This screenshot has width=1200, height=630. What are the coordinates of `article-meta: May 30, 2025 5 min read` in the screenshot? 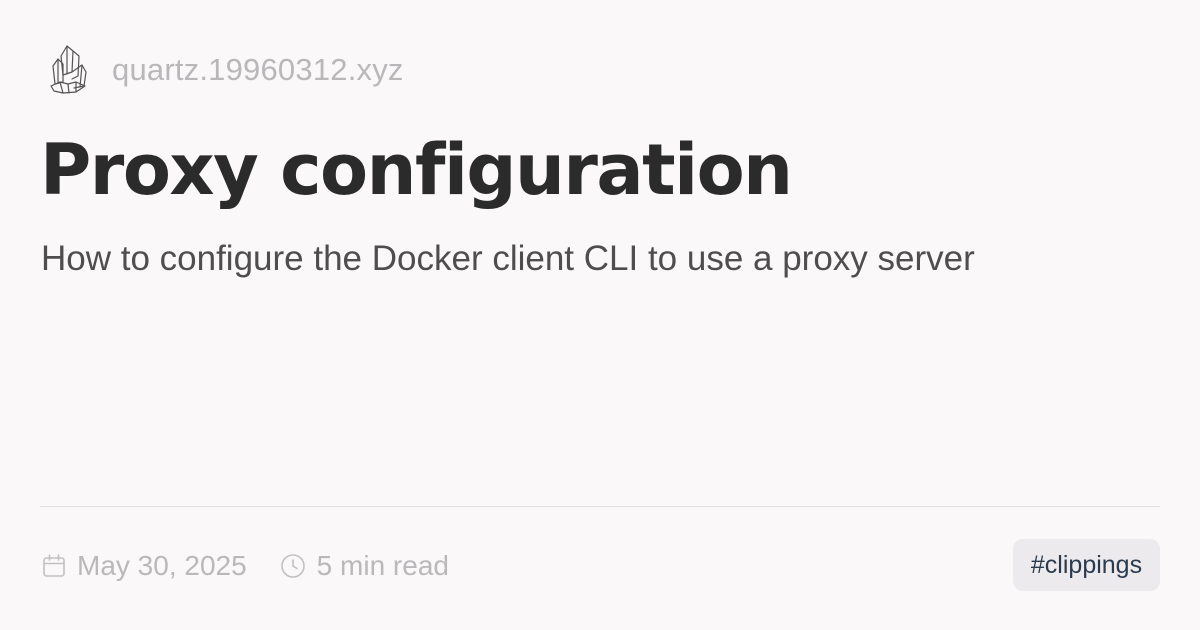 It's located at (245, 566).